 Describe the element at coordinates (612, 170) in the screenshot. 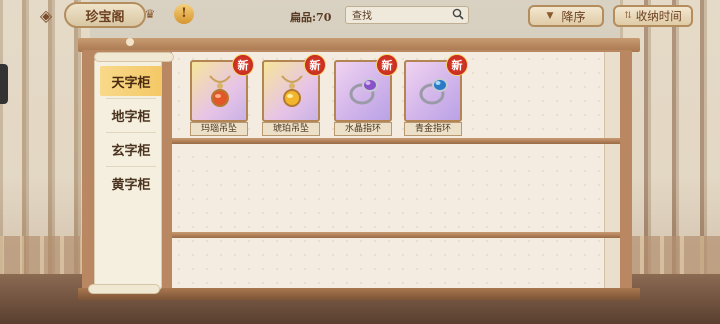

I see `cabinet-post` at that location.